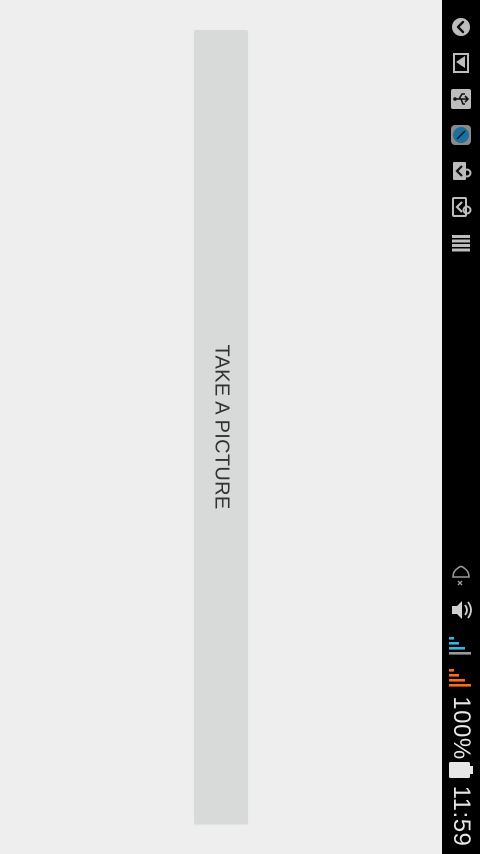  What do you see at coordinates (461, 574) in the screenshot?
I see `notifications-muted-icon` at bounding box center [461, 574].